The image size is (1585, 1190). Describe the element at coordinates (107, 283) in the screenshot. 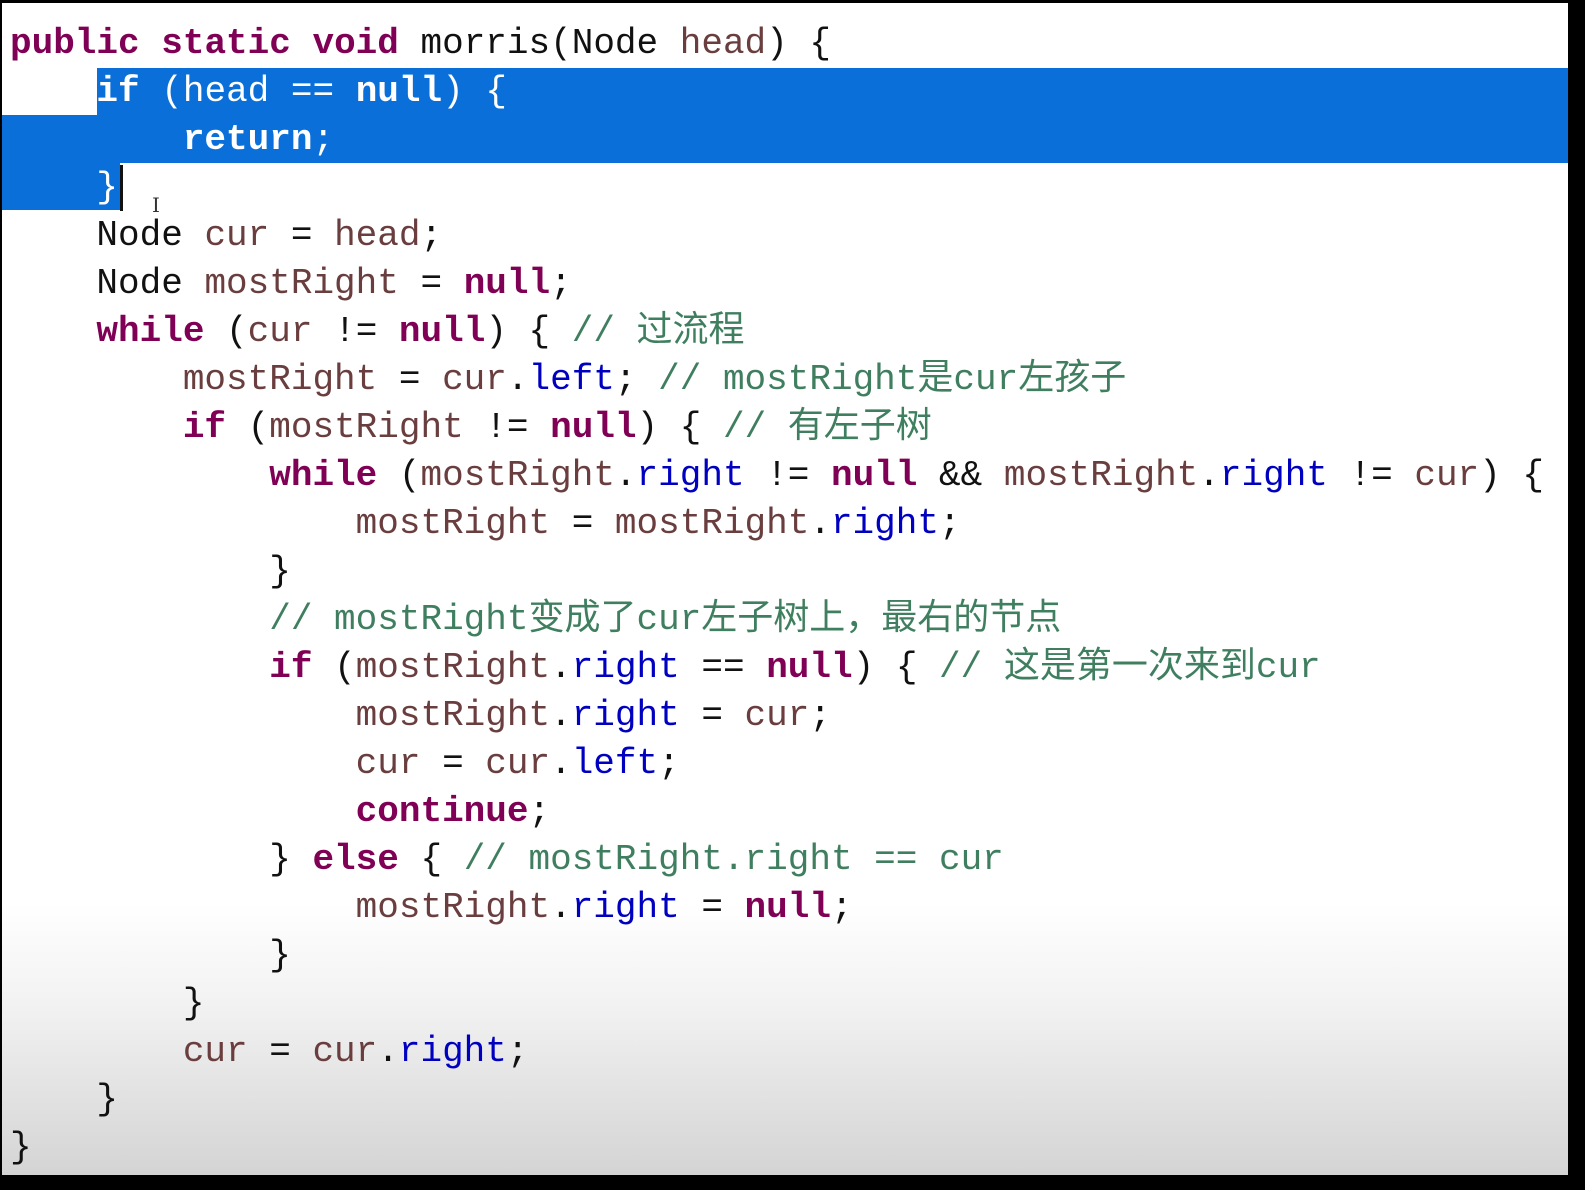

I see `code-token: Node` at that location.